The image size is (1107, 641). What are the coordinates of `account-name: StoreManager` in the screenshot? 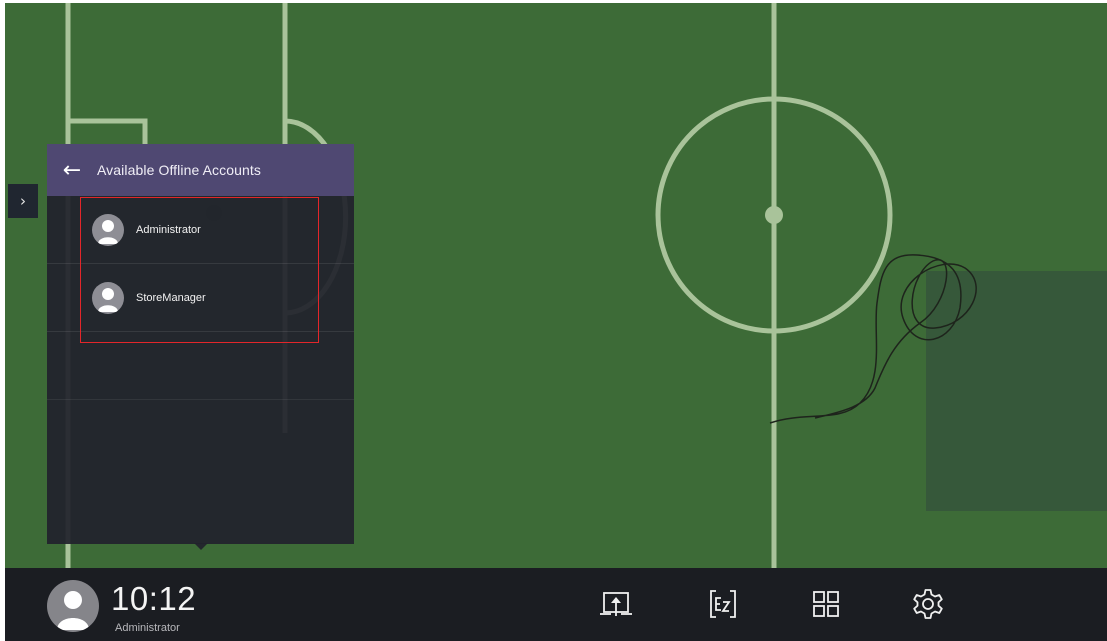 It's located at (171, 297).